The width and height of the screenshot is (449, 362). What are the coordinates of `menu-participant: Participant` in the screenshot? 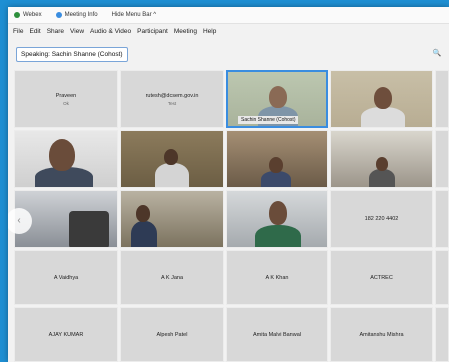 It's located at (152, 31).